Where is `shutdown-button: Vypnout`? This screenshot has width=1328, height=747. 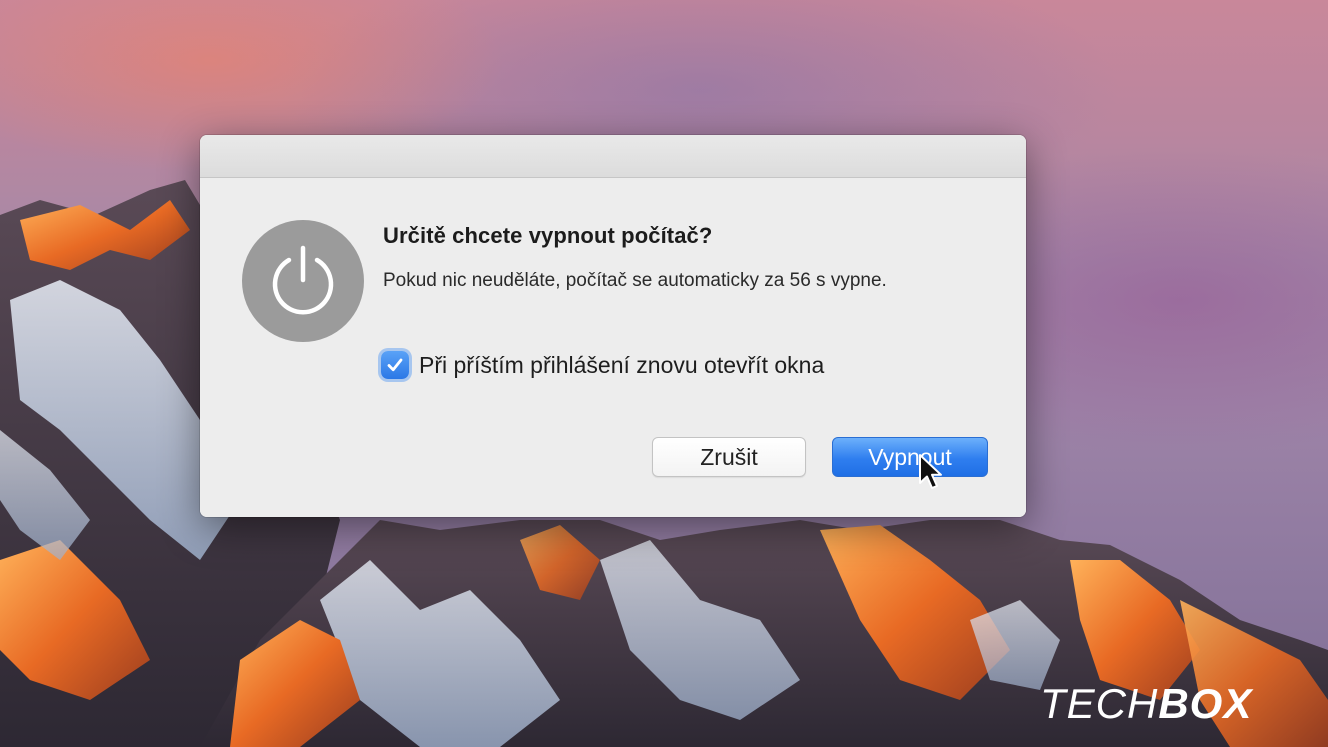
shutdown-button: Vypnout is located at coordinates (910, 457).